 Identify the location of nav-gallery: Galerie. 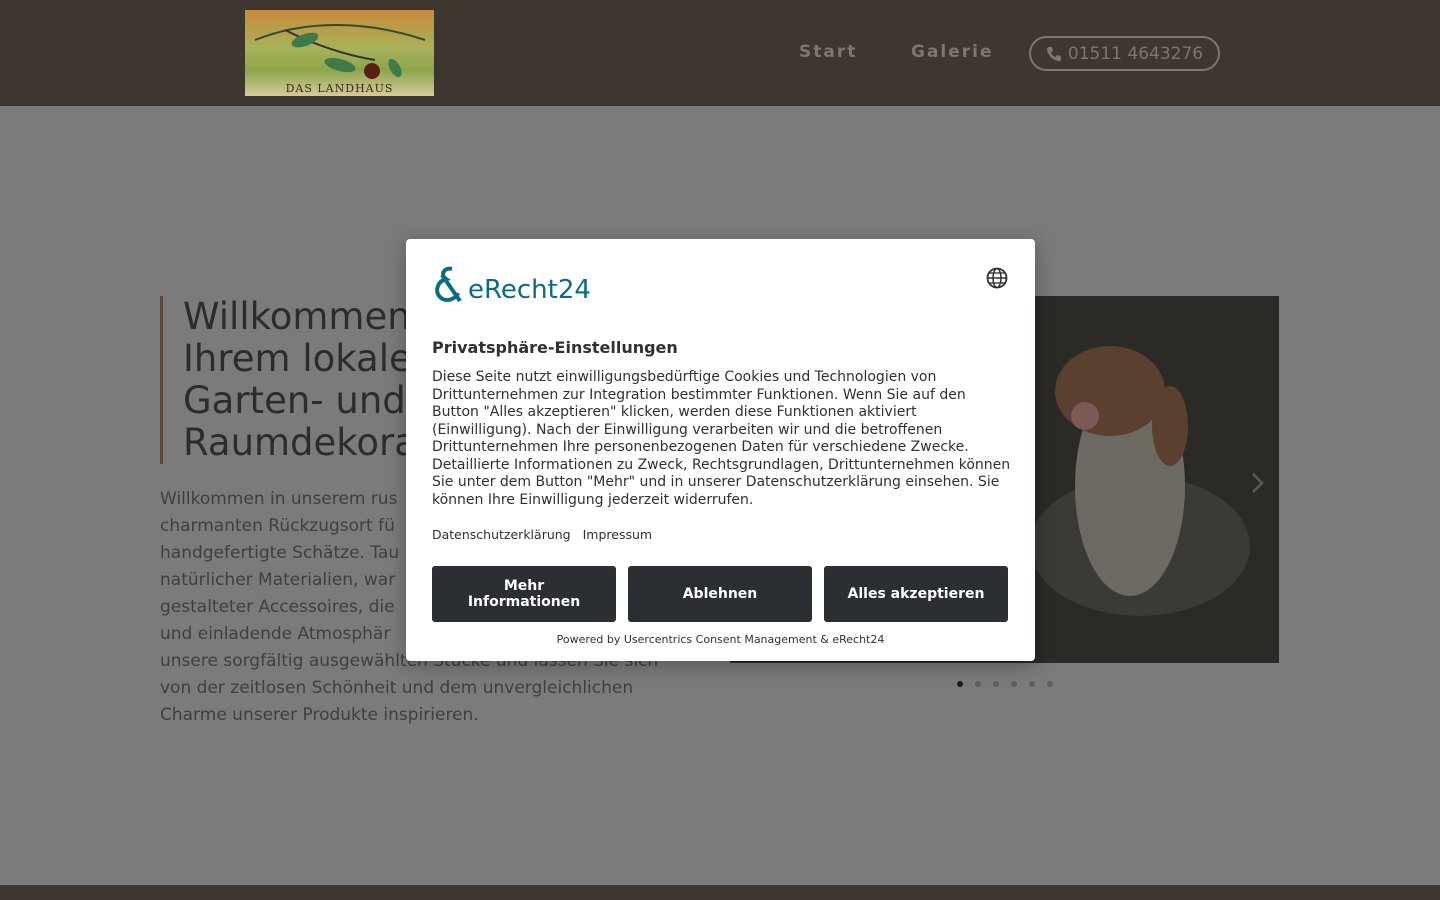
(952, 52).